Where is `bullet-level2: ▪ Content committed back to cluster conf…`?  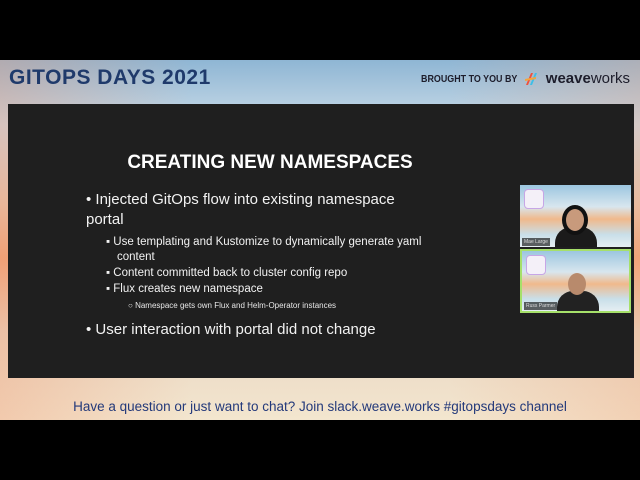 bullet-level2: ▪ Content committed back to cluster conf… is located at coordinates (227, 273).